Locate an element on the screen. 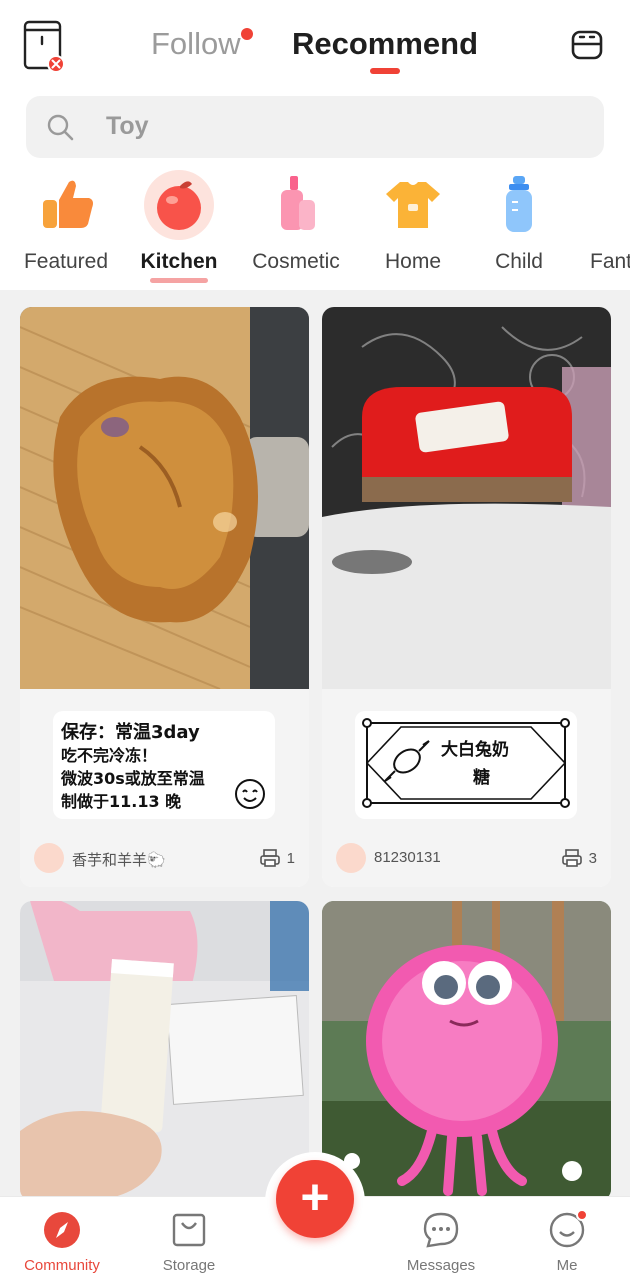  nav-label: Community is located at coordinates (62, 1265).